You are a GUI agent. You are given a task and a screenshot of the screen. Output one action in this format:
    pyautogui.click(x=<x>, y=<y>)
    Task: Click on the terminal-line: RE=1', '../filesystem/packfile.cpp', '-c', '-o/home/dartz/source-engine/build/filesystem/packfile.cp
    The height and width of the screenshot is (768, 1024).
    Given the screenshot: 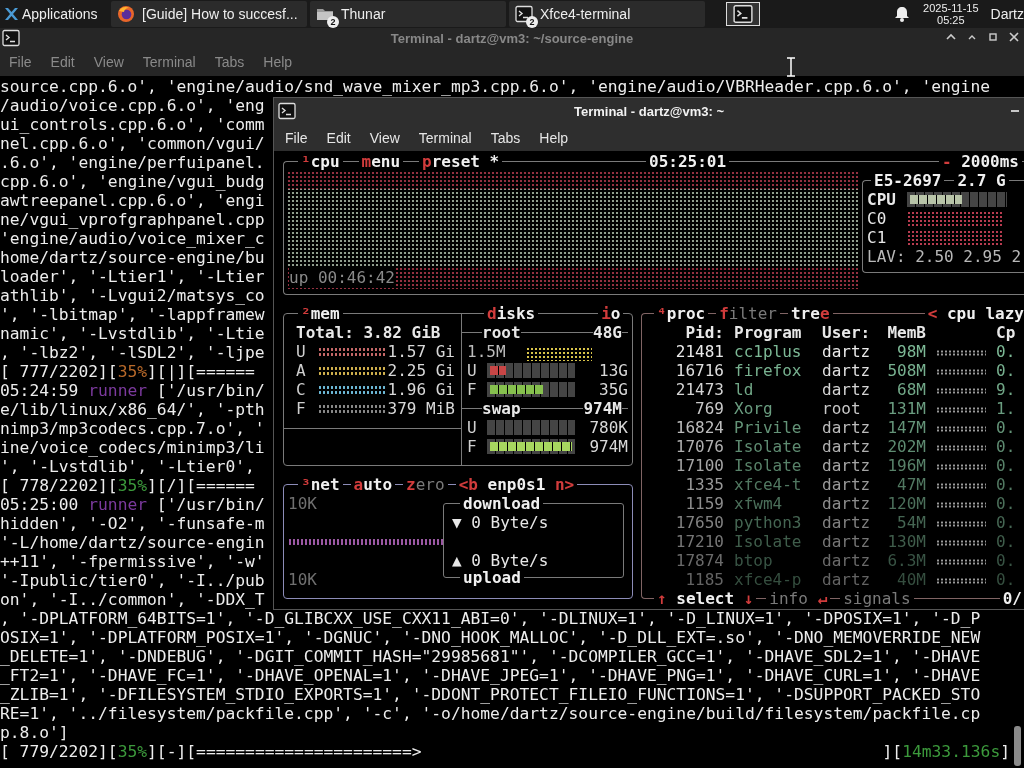 What is the action you would take?
    pyautogui.click(x=490, y=713)
    